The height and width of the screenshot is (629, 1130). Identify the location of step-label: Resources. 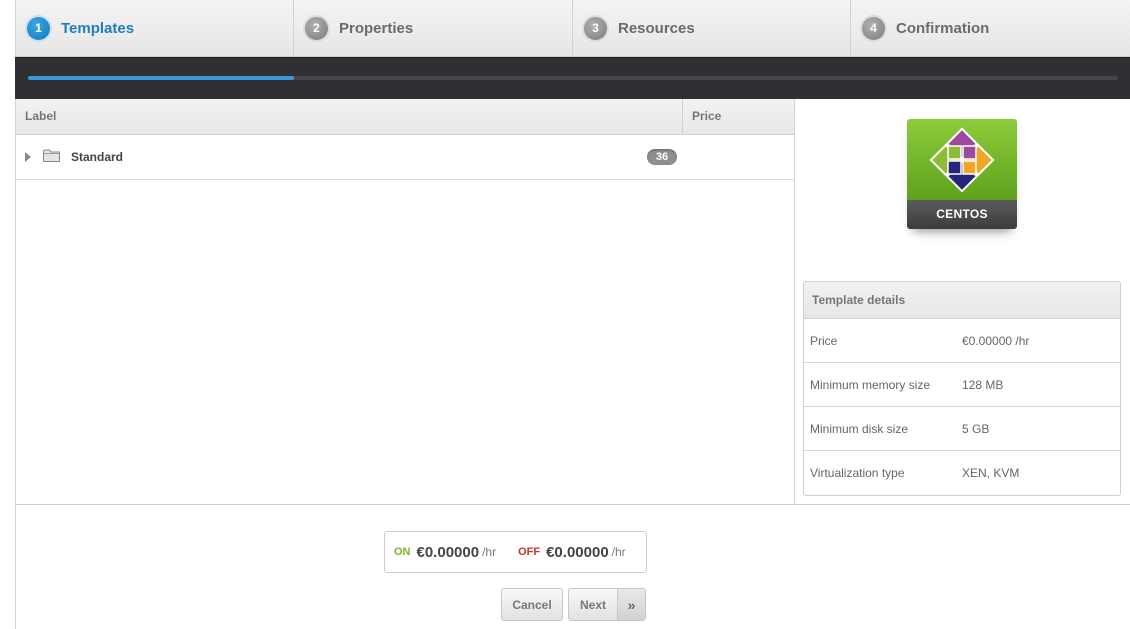
(656, 28).